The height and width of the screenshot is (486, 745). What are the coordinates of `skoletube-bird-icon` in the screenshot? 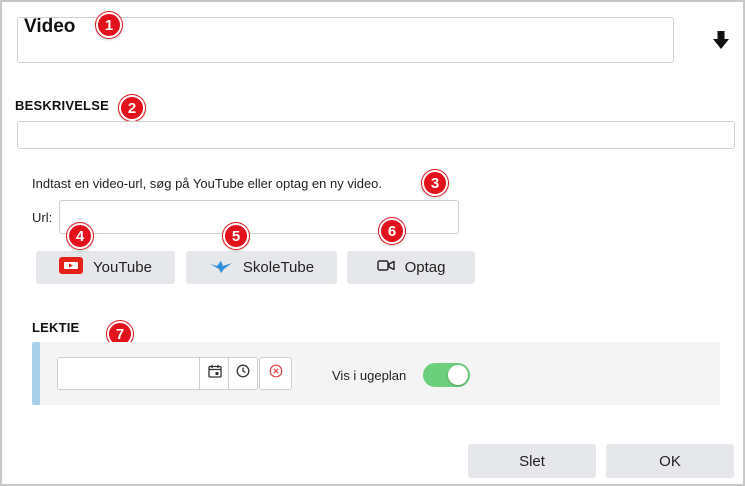 It's located at (221, 268).